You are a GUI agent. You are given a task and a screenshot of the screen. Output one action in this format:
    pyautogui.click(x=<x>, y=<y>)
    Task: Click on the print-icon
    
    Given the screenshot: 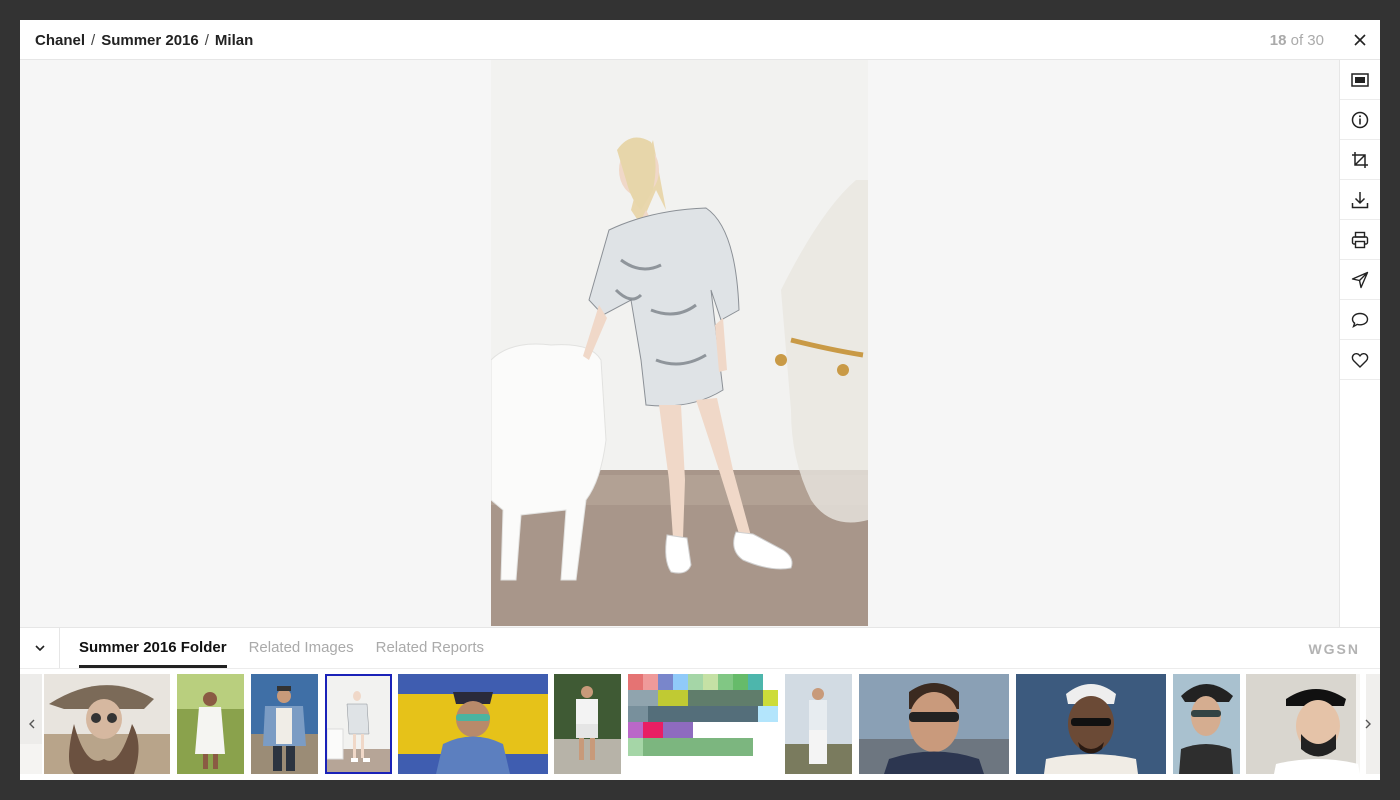 What is the action you would take?
    pyautogui.click(x=1360, y=239)
    